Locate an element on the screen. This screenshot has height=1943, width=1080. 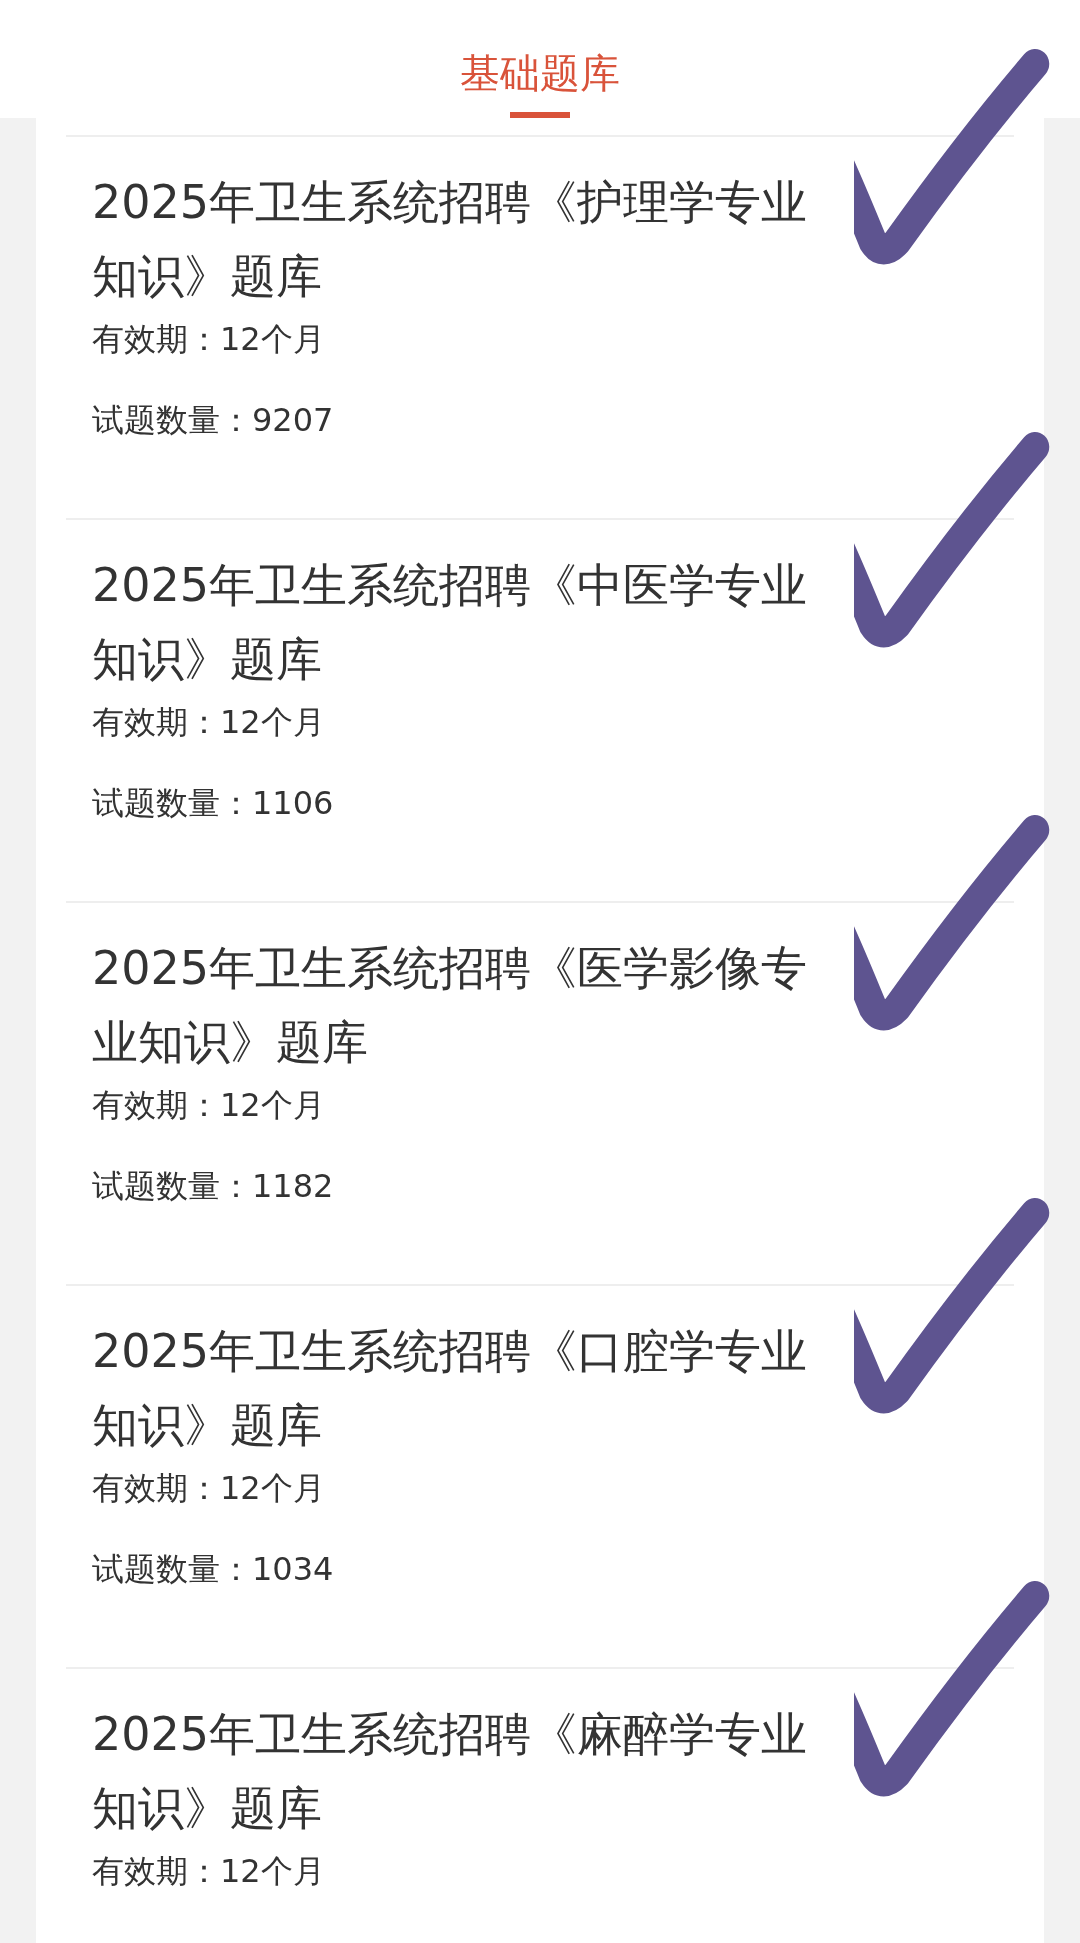
bank-title: 2025年卫生系统招聘《医学影像专业知识》题库 is located at coordinates (452, 991).